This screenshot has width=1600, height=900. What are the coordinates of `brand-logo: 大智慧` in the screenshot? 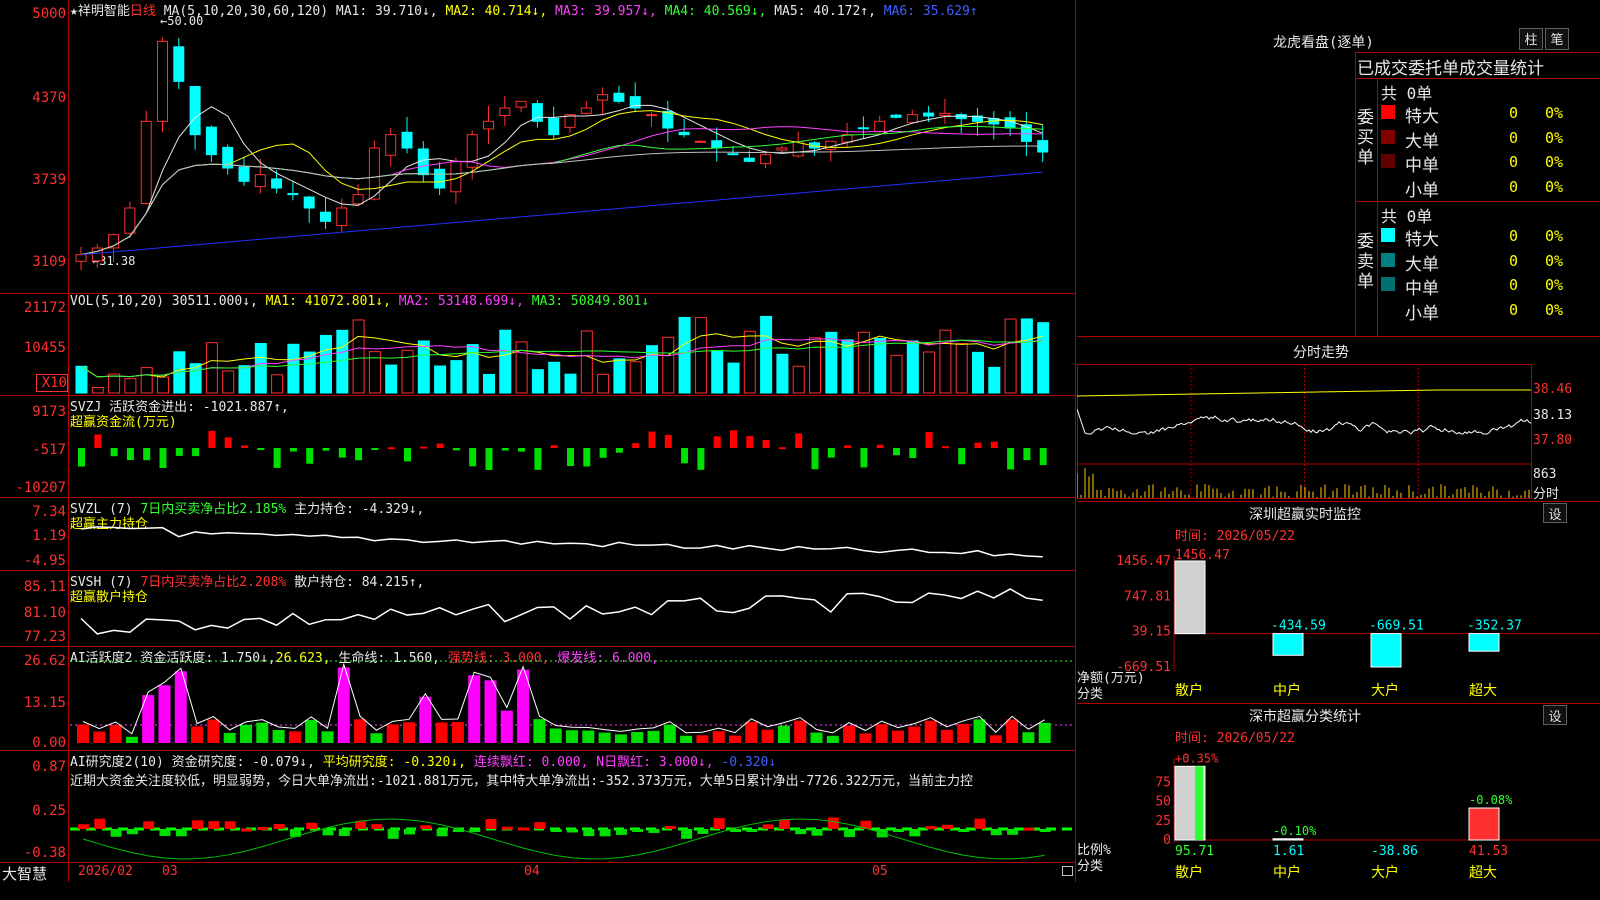 It's located at (24, 873).